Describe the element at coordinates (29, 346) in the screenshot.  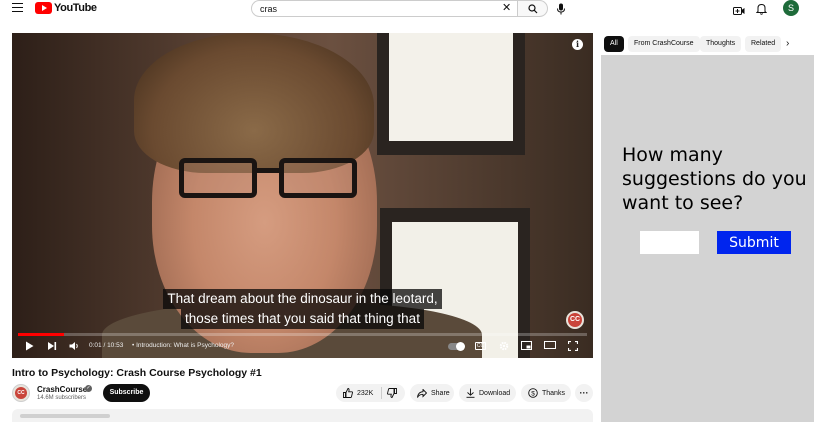
I see `play-icon` at that location.